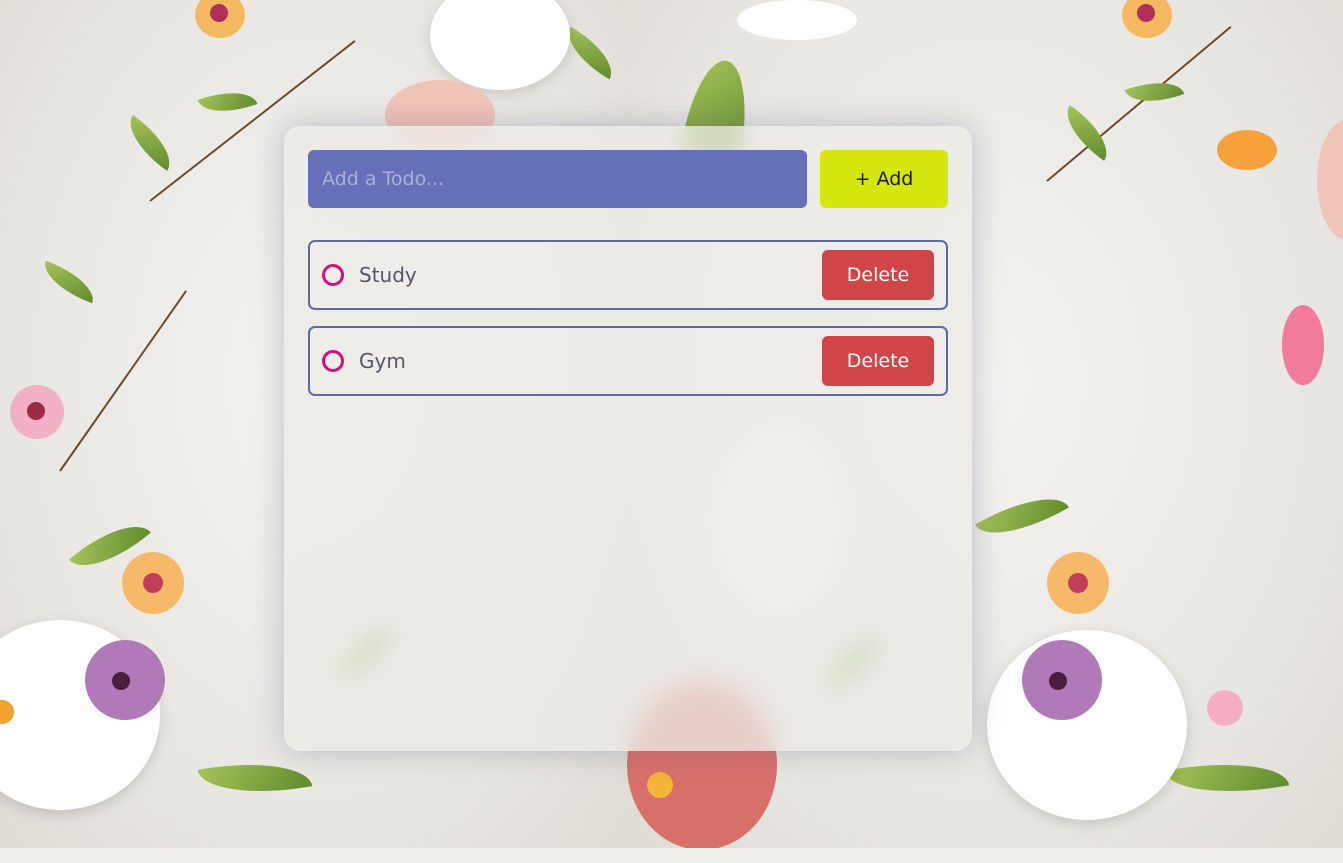  I want to click on todo-item: Study Delete, so click(628, 275).